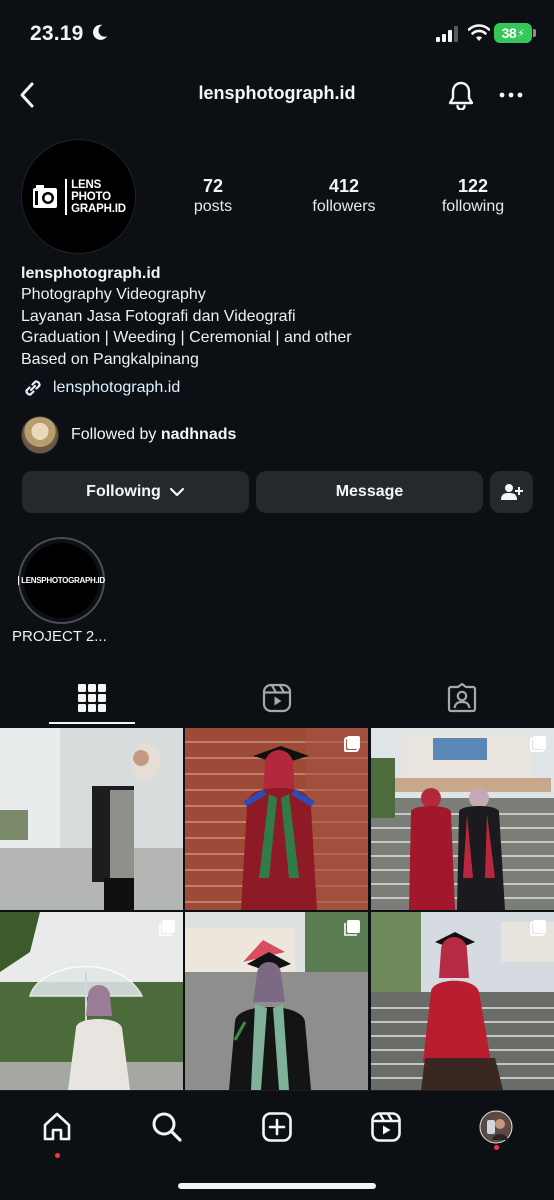  I want to click on profile-link: lensphotograph.id, so click(100, 388).